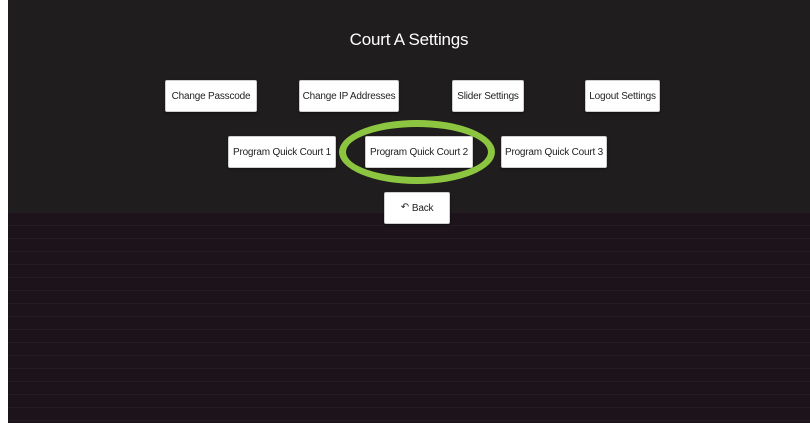 Image resolution: width=810 pixels, height=423 pixels. What do you see at coordinates (349, 96) in the screenshot?
I see `change-ip-addresses-button: Change IP Addresses` at bounding box center [349, 96].